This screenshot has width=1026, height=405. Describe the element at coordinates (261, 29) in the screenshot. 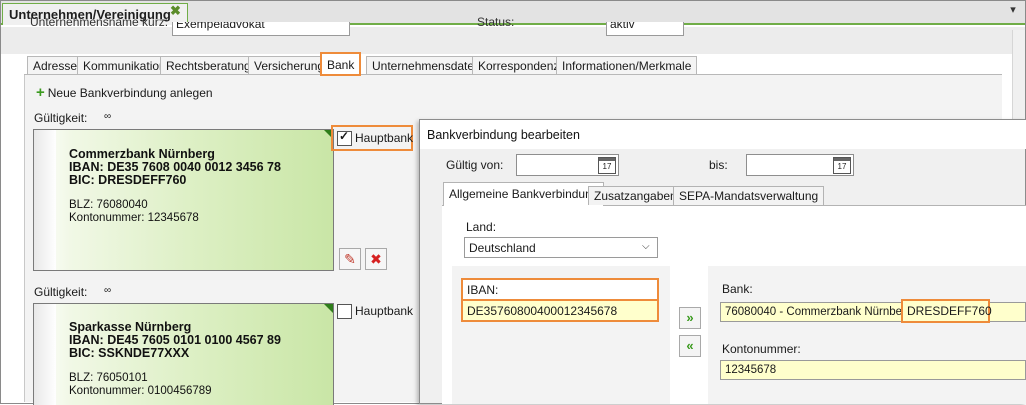

I see `short-name-field: Exempeladvokat` at that location.